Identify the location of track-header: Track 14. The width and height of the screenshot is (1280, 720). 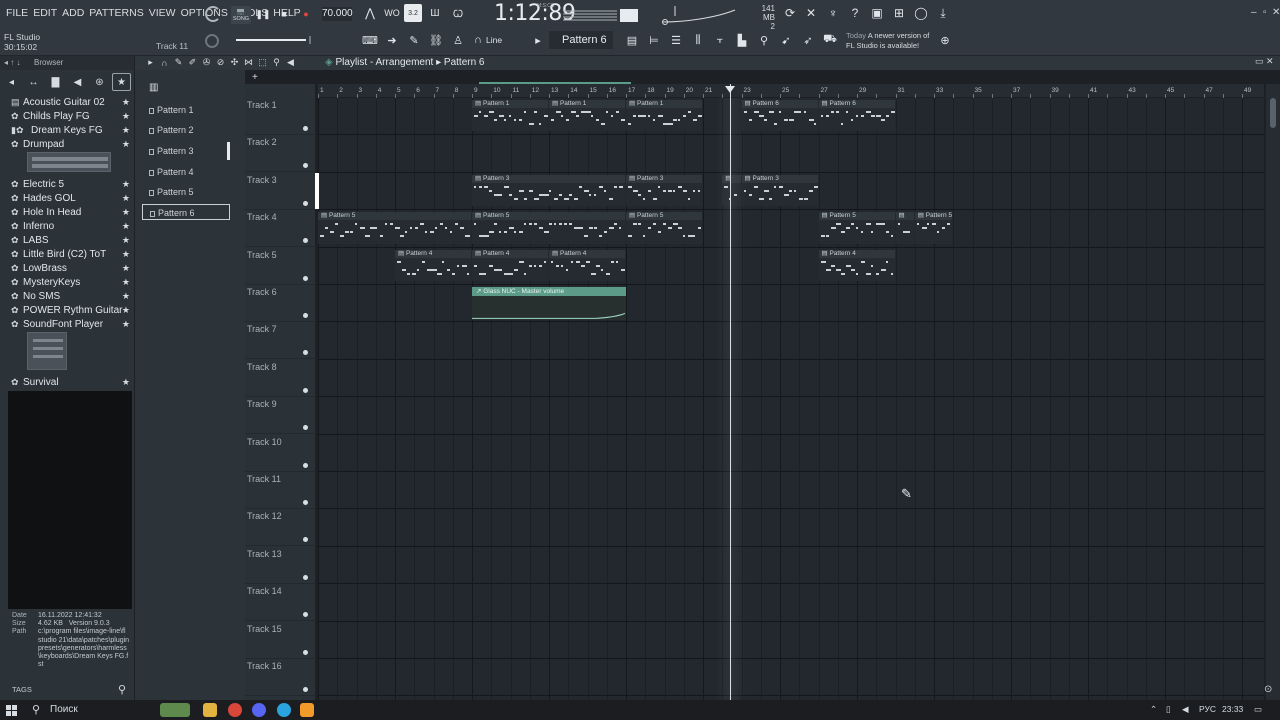
(280, 603).